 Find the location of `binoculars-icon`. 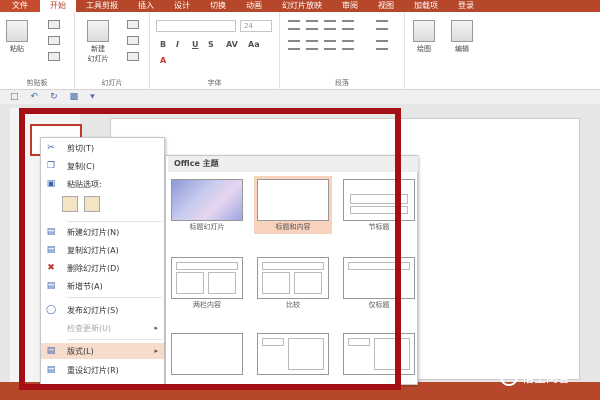

binoculars-icon is located at coordinates (462, 31).